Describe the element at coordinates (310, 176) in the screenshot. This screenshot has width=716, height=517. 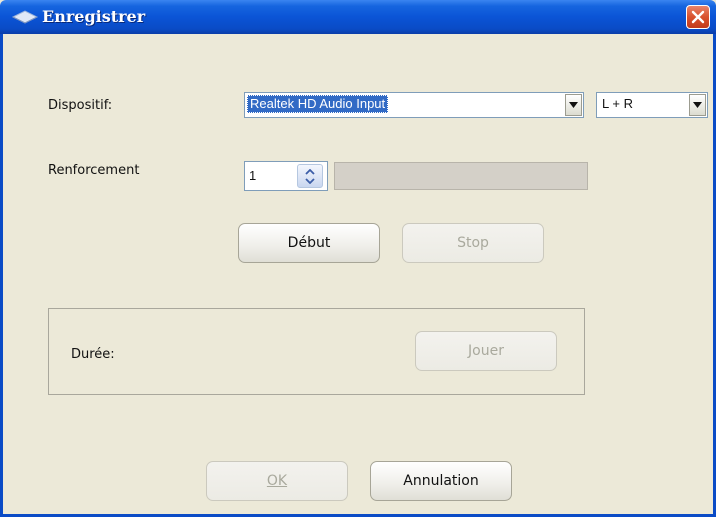
I see `boost-spin-buttons` at that location.